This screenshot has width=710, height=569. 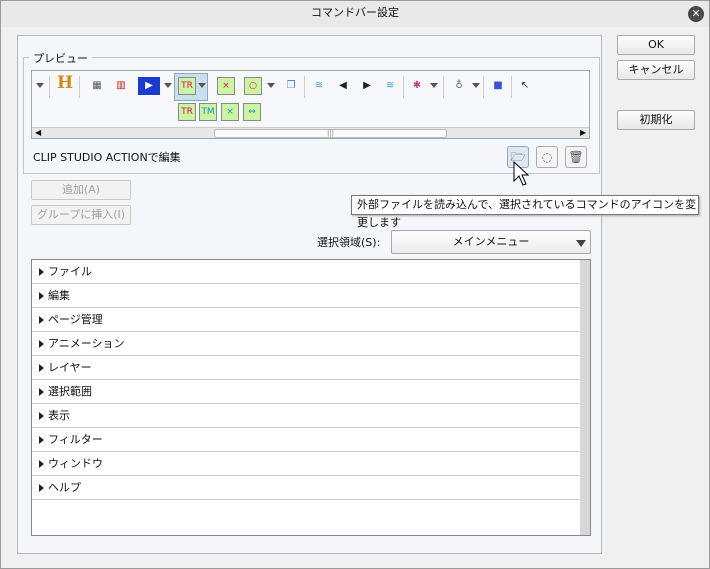 What do you see at coordinates (343, 86) in the screenshot?
I see `page-back-icon: ◀` at bounding box center [343, 86].